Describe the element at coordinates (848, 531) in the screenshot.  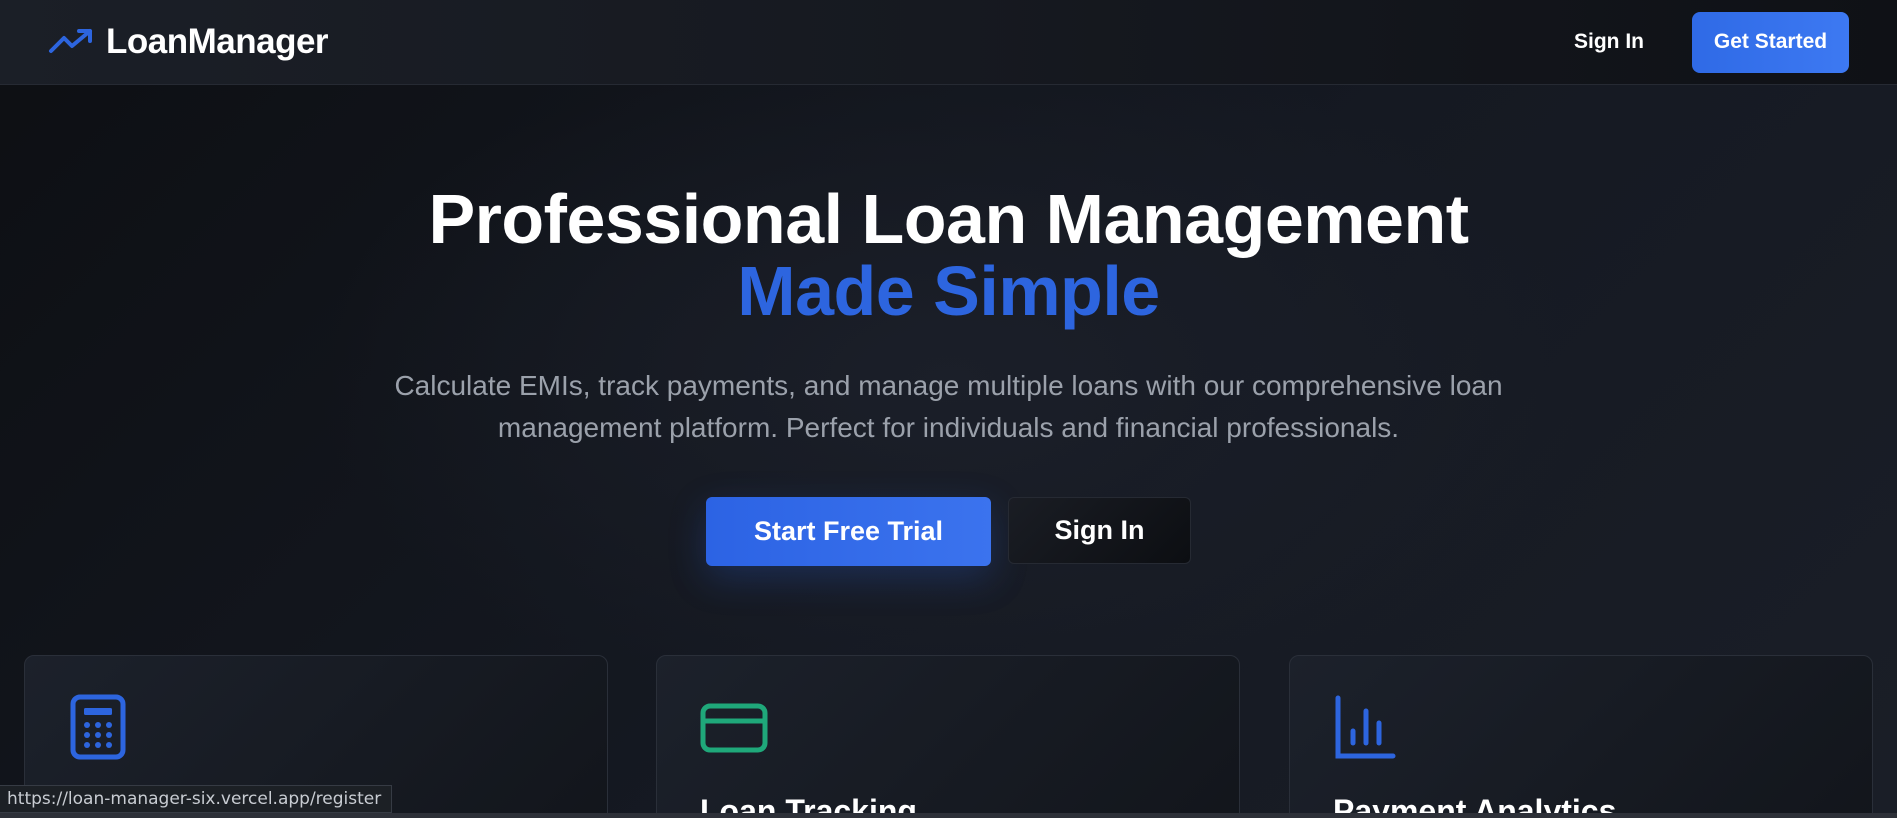
I see `start-free-trial-button: Start Free Trial` at that location.